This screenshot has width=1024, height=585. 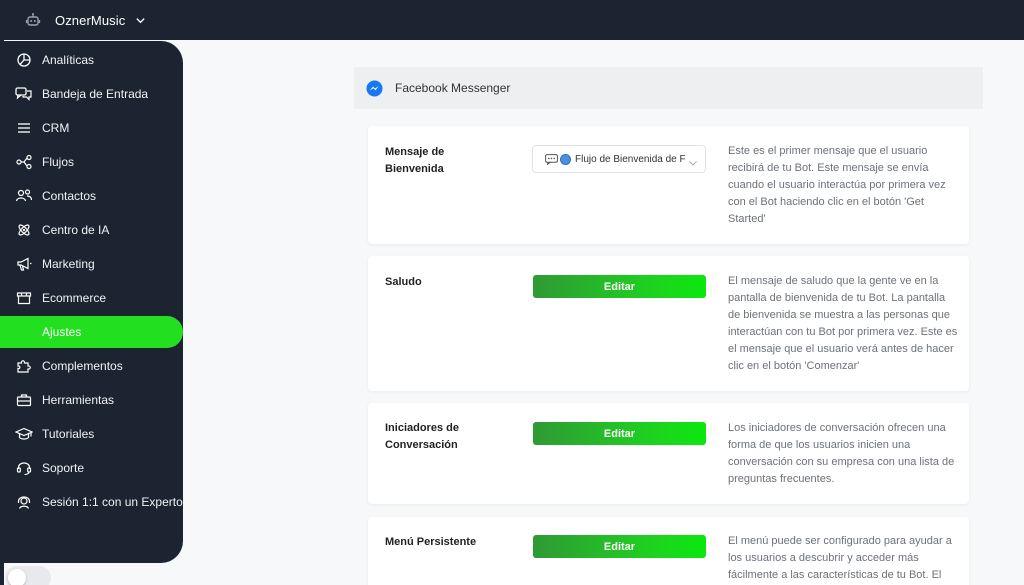 What do you see at coordinates (619, 433) in the screenshot?
I see `conversation-starters-edit-button: Editar` at bounding box center [619, 433].